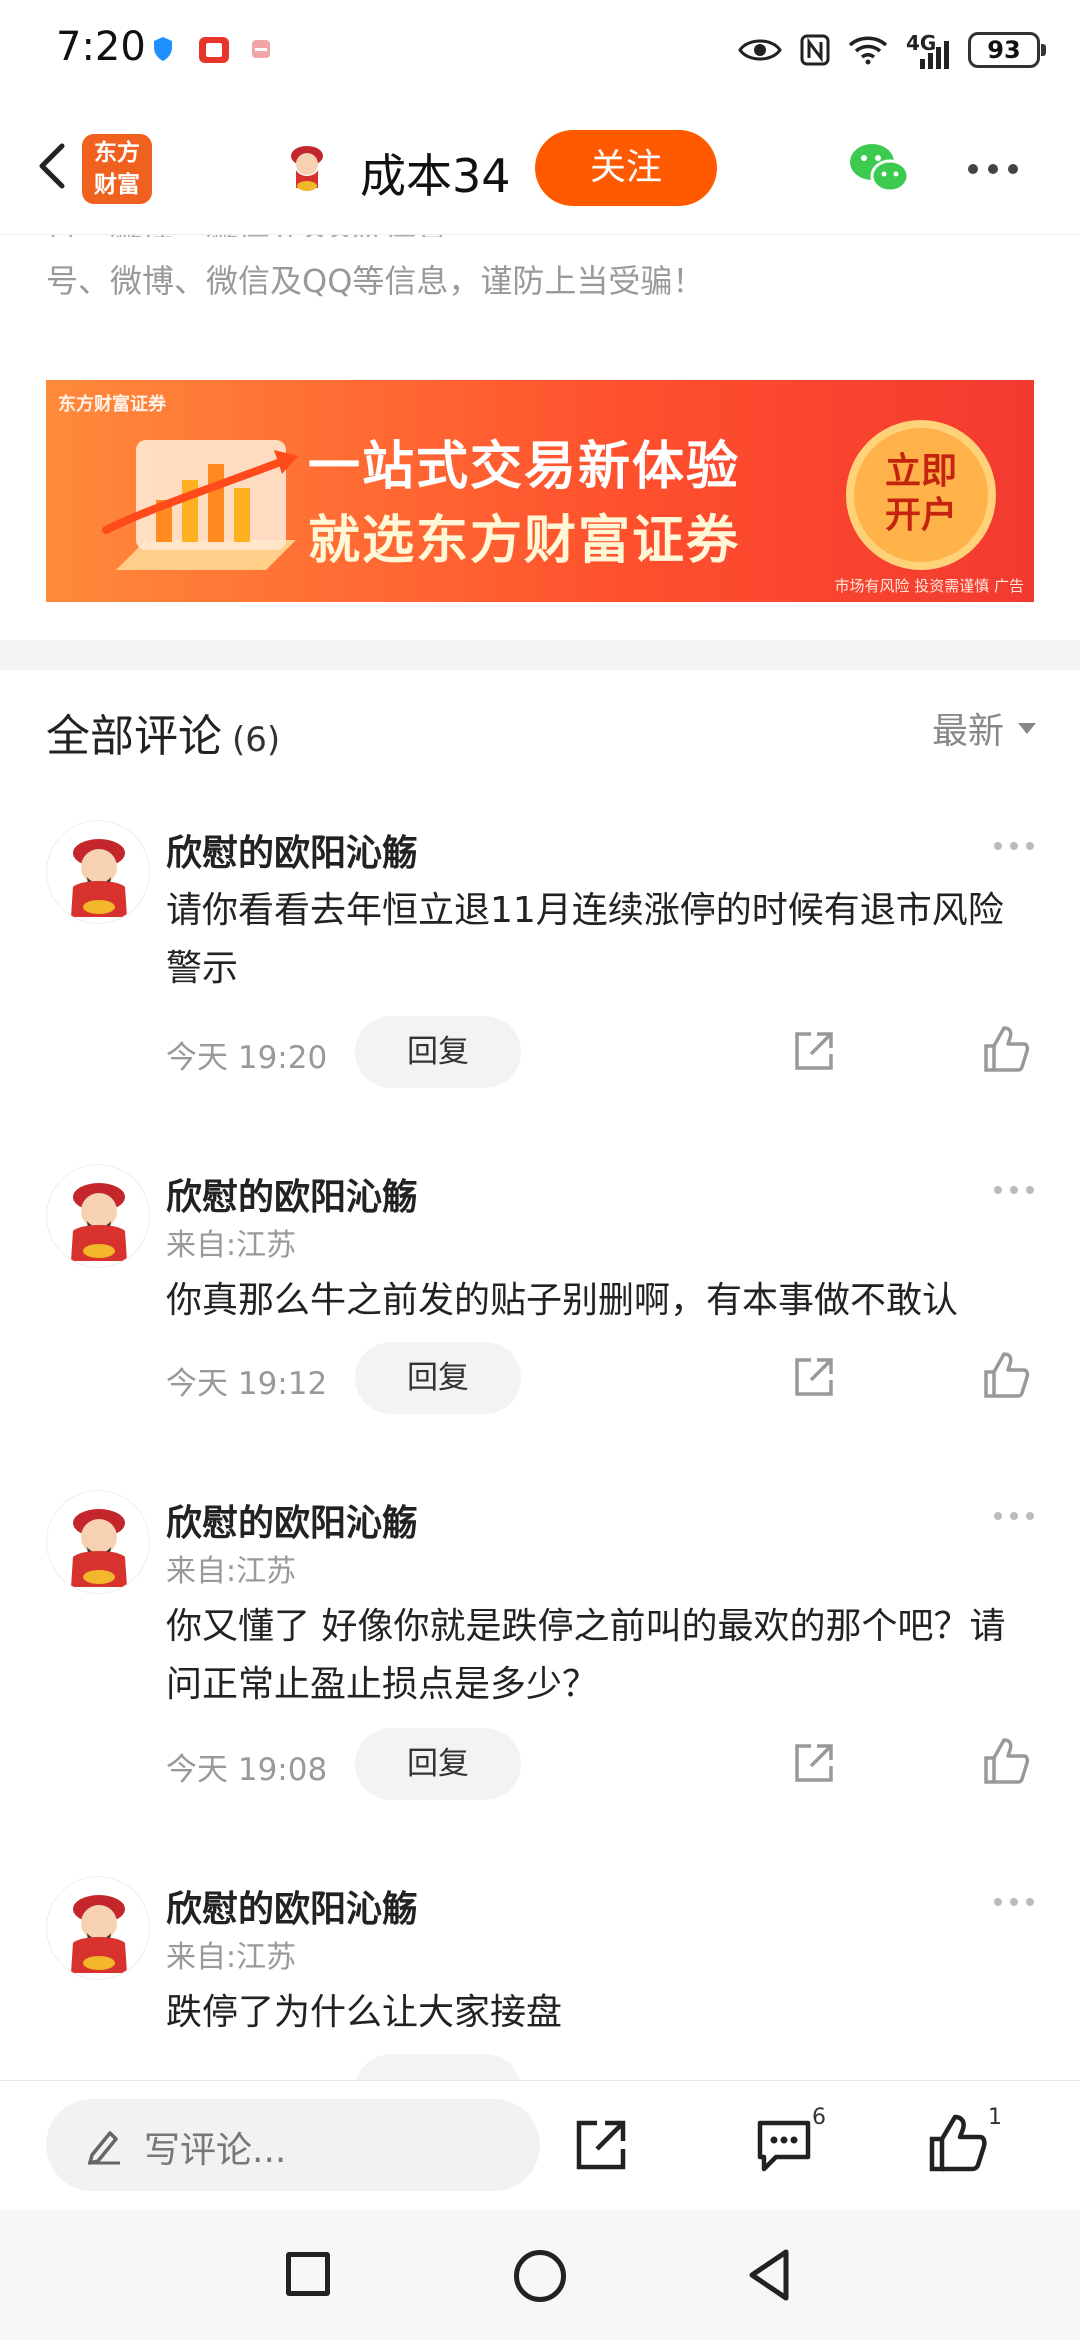 The height and width of the screenshot is (2340, 1080). Describe the element at coordinates (375, 281) in the screenshot. I see `anti-fraud-notice: 号、微博、微信及QQ等信息，谨防上当受骗！` at that location.